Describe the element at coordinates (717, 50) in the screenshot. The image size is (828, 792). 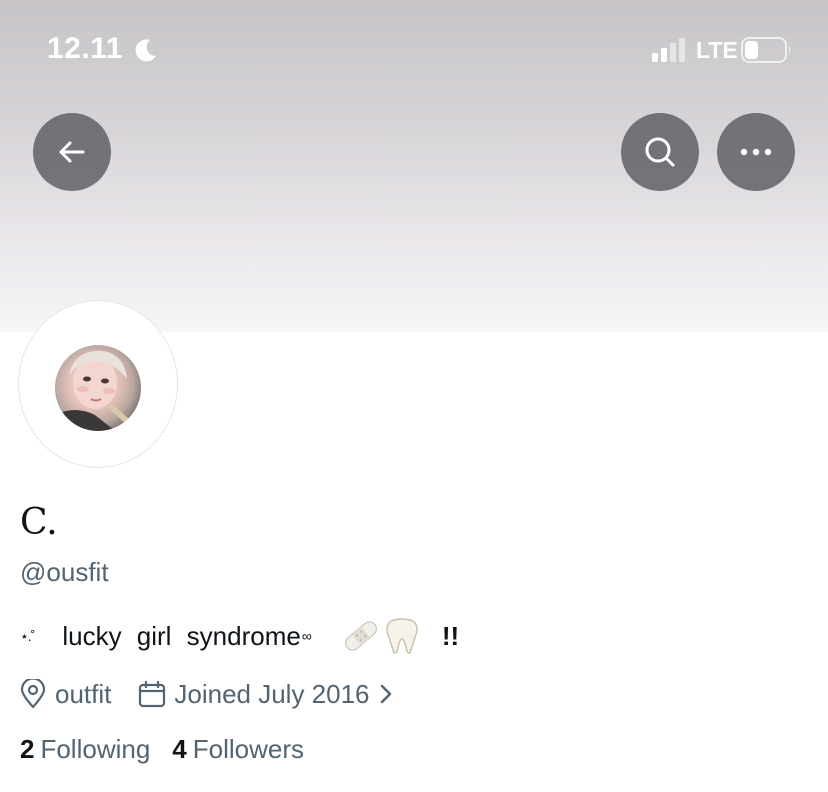
I see `network-type: LTE` at that location.